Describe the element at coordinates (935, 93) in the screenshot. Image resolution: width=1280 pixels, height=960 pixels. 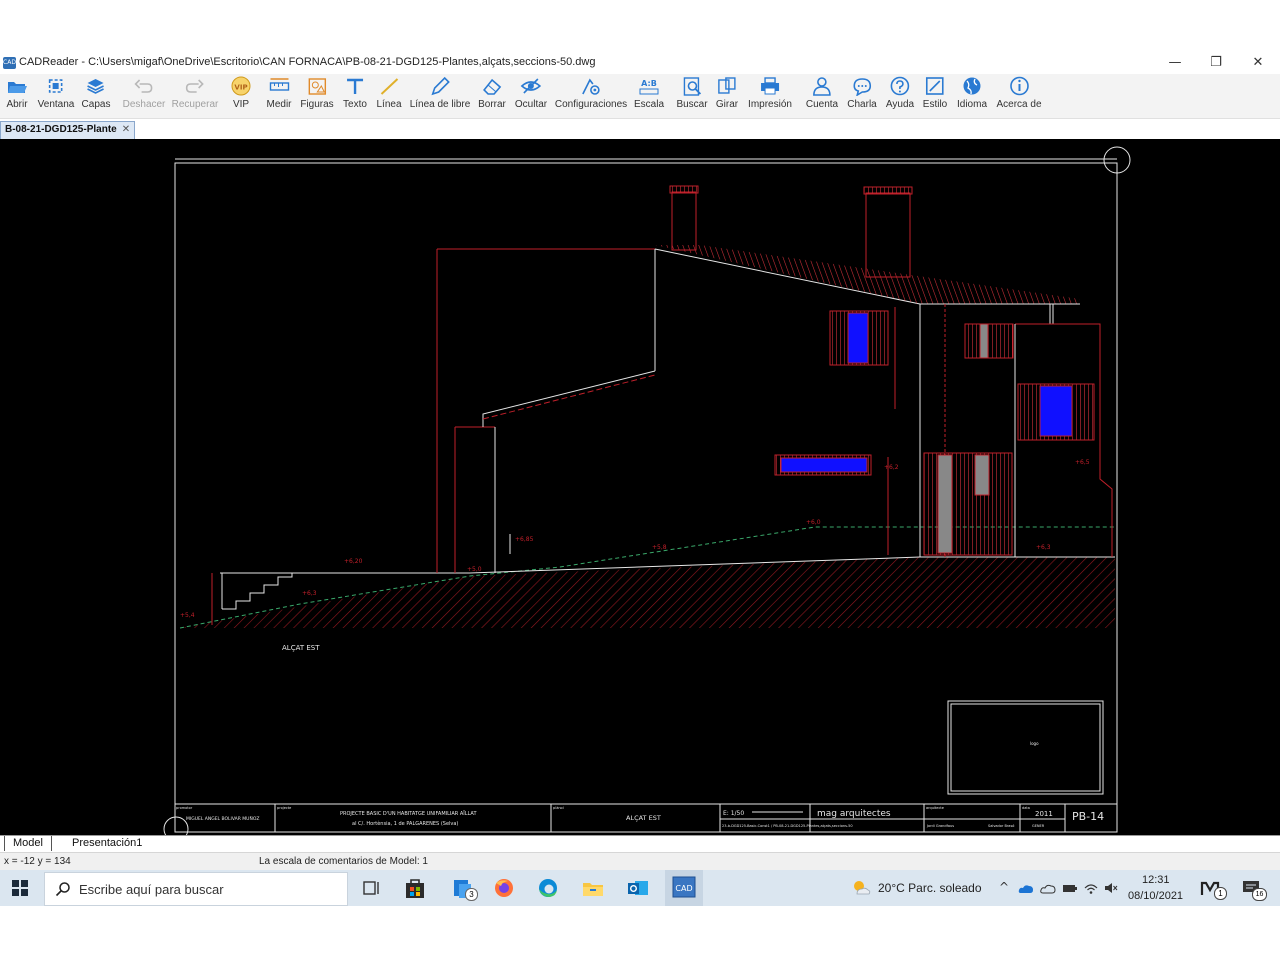
I see `toolbar-button-style: Estilo` at that location.